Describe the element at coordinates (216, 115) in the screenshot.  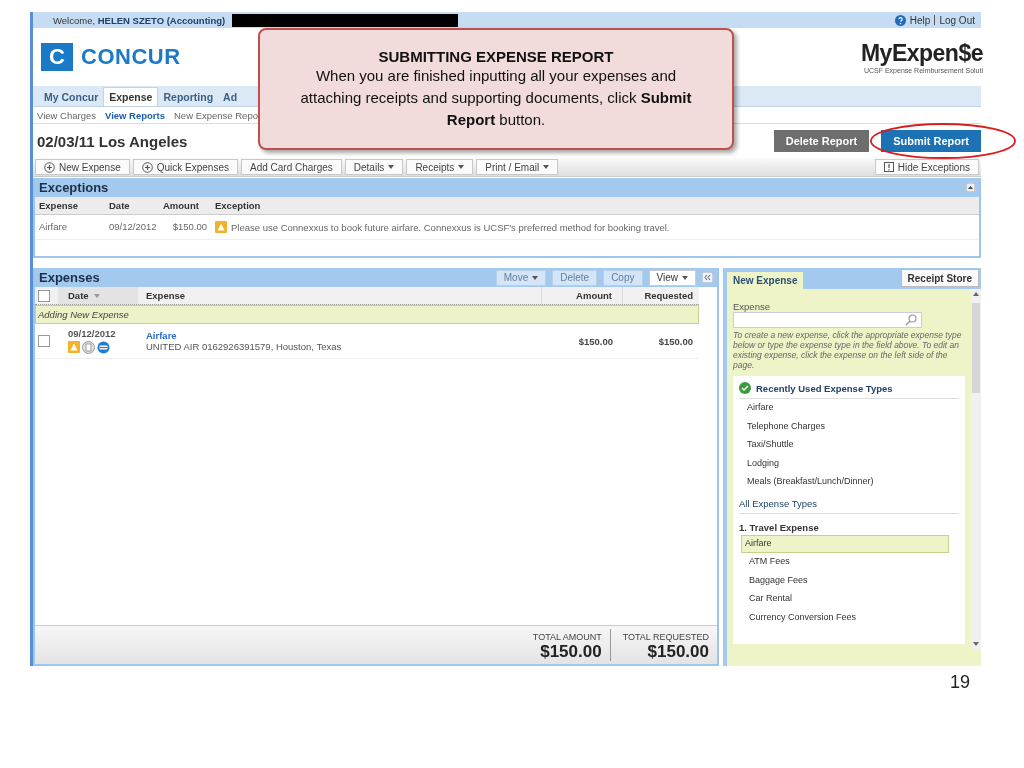
I see `subnav-link: New Expense Repo` at that location.